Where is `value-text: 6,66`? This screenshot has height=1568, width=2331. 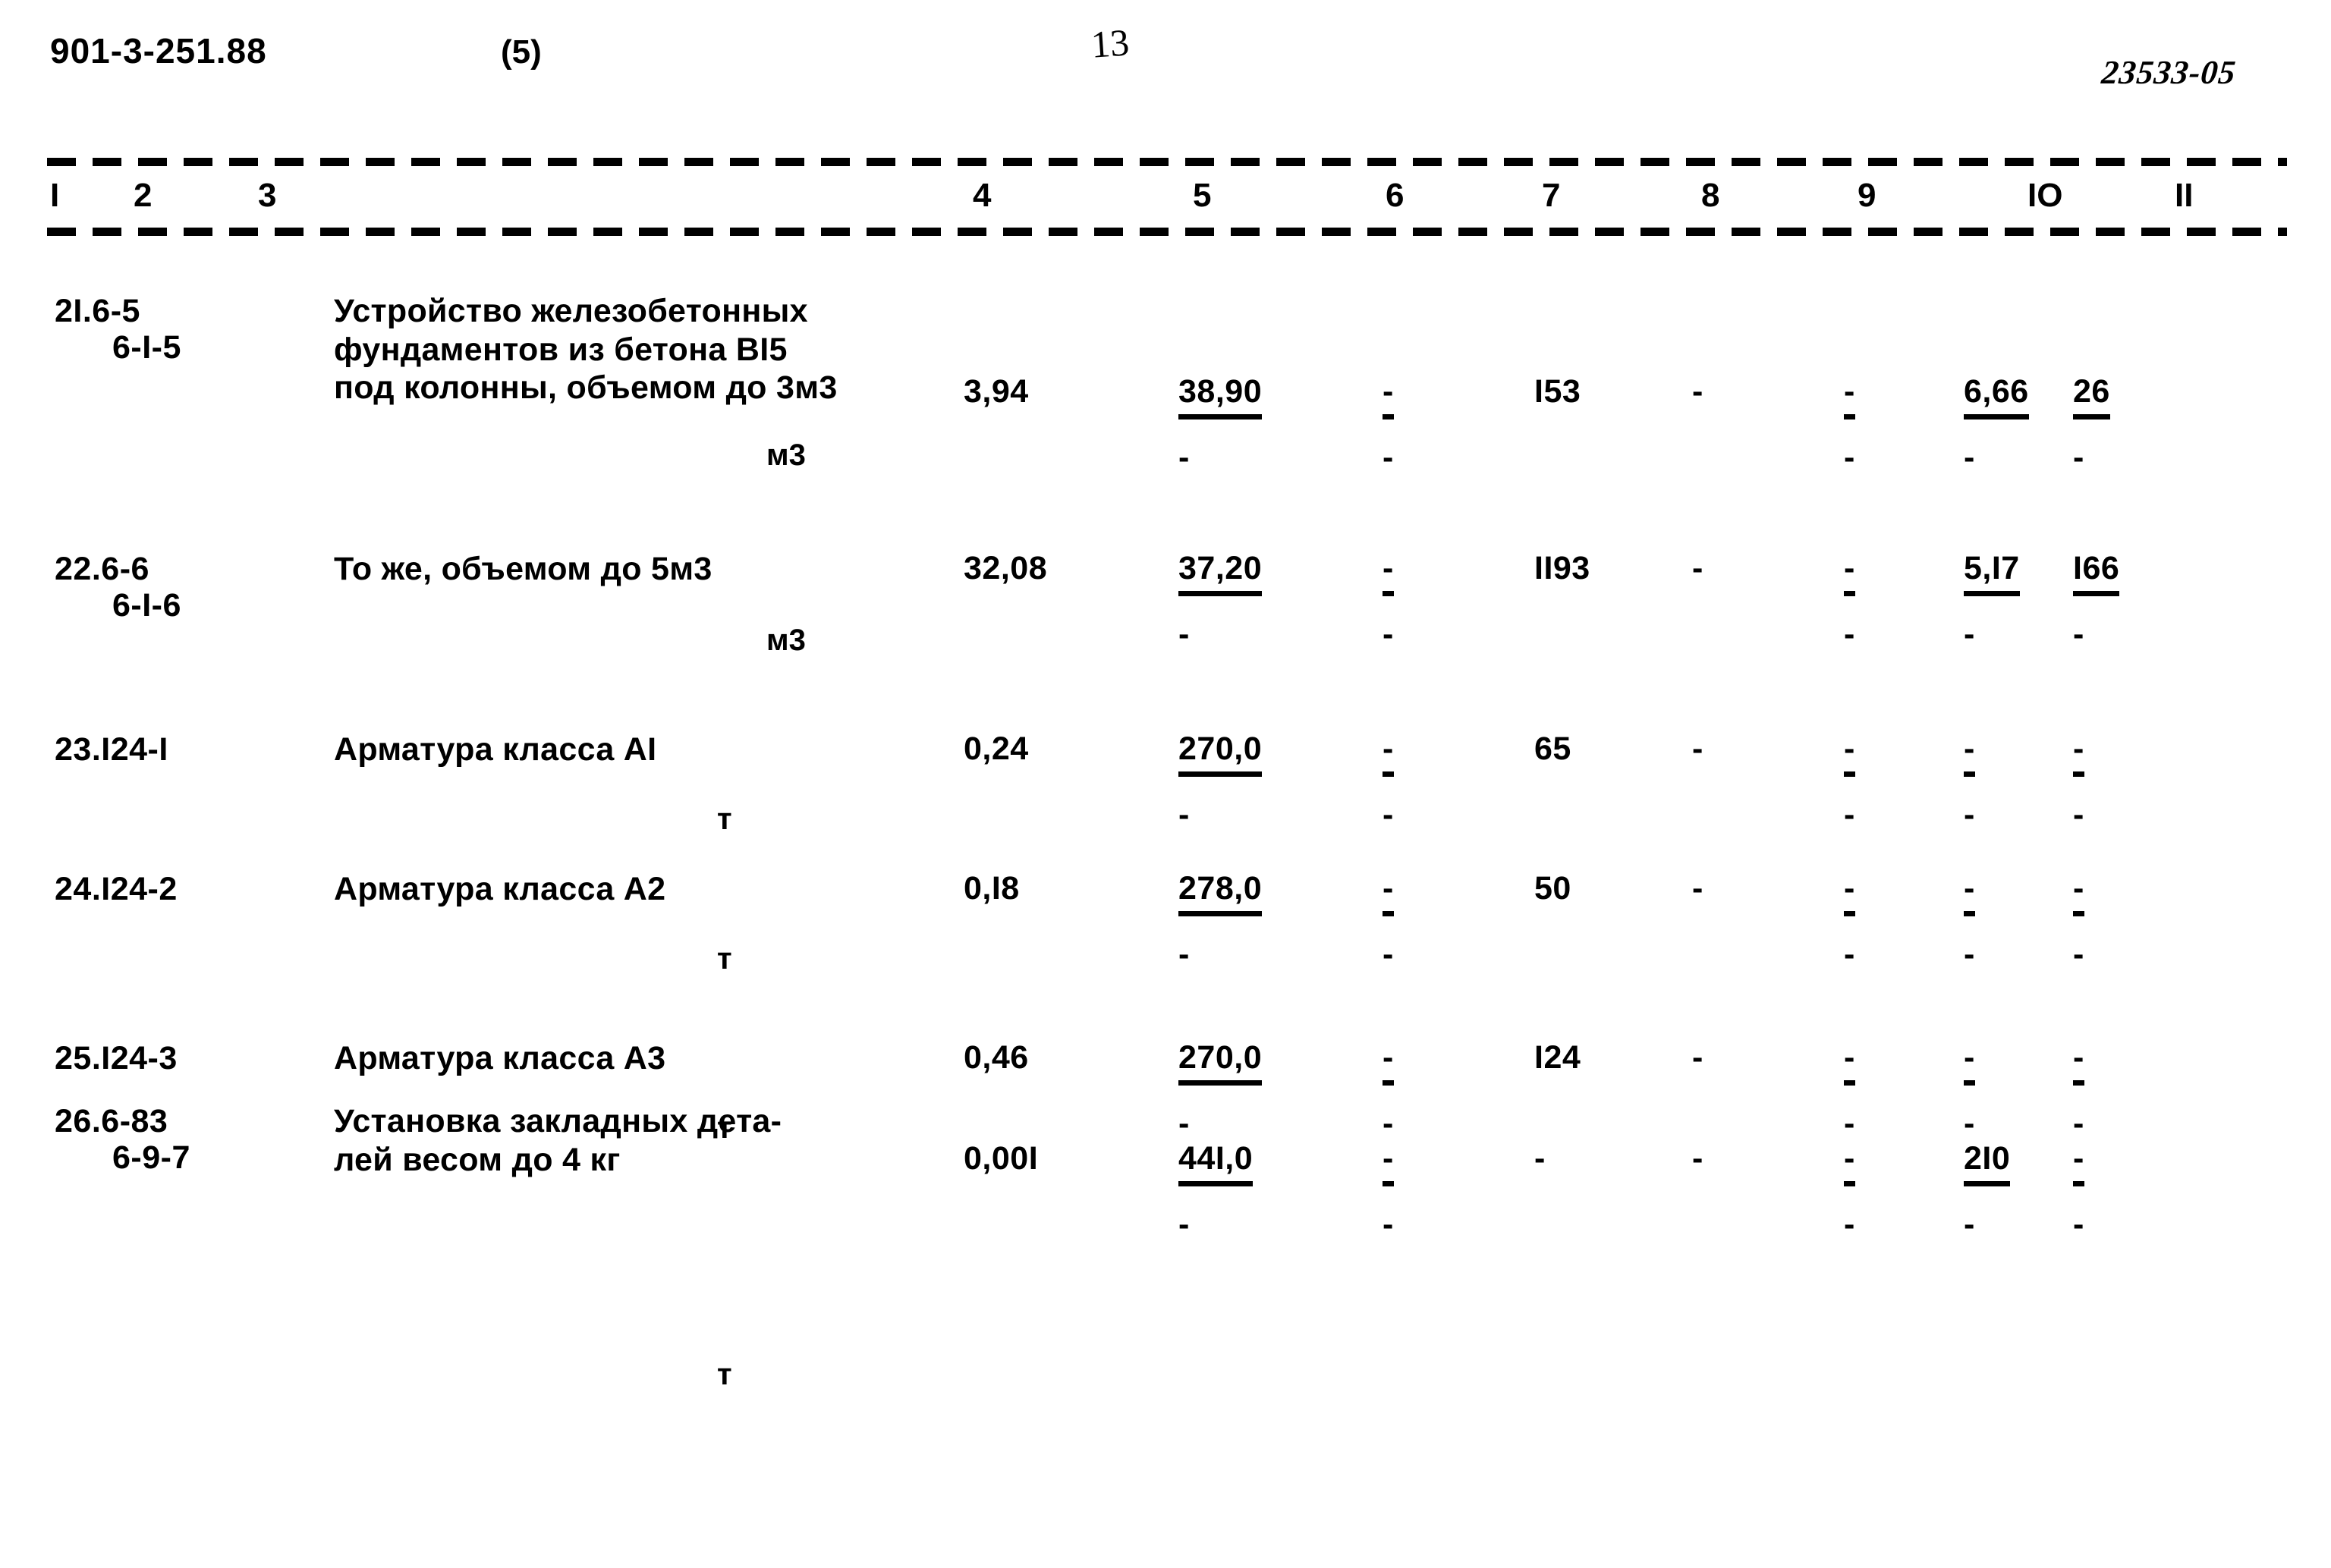 value-text: 6,66 is located at coordinates (1996, 396).